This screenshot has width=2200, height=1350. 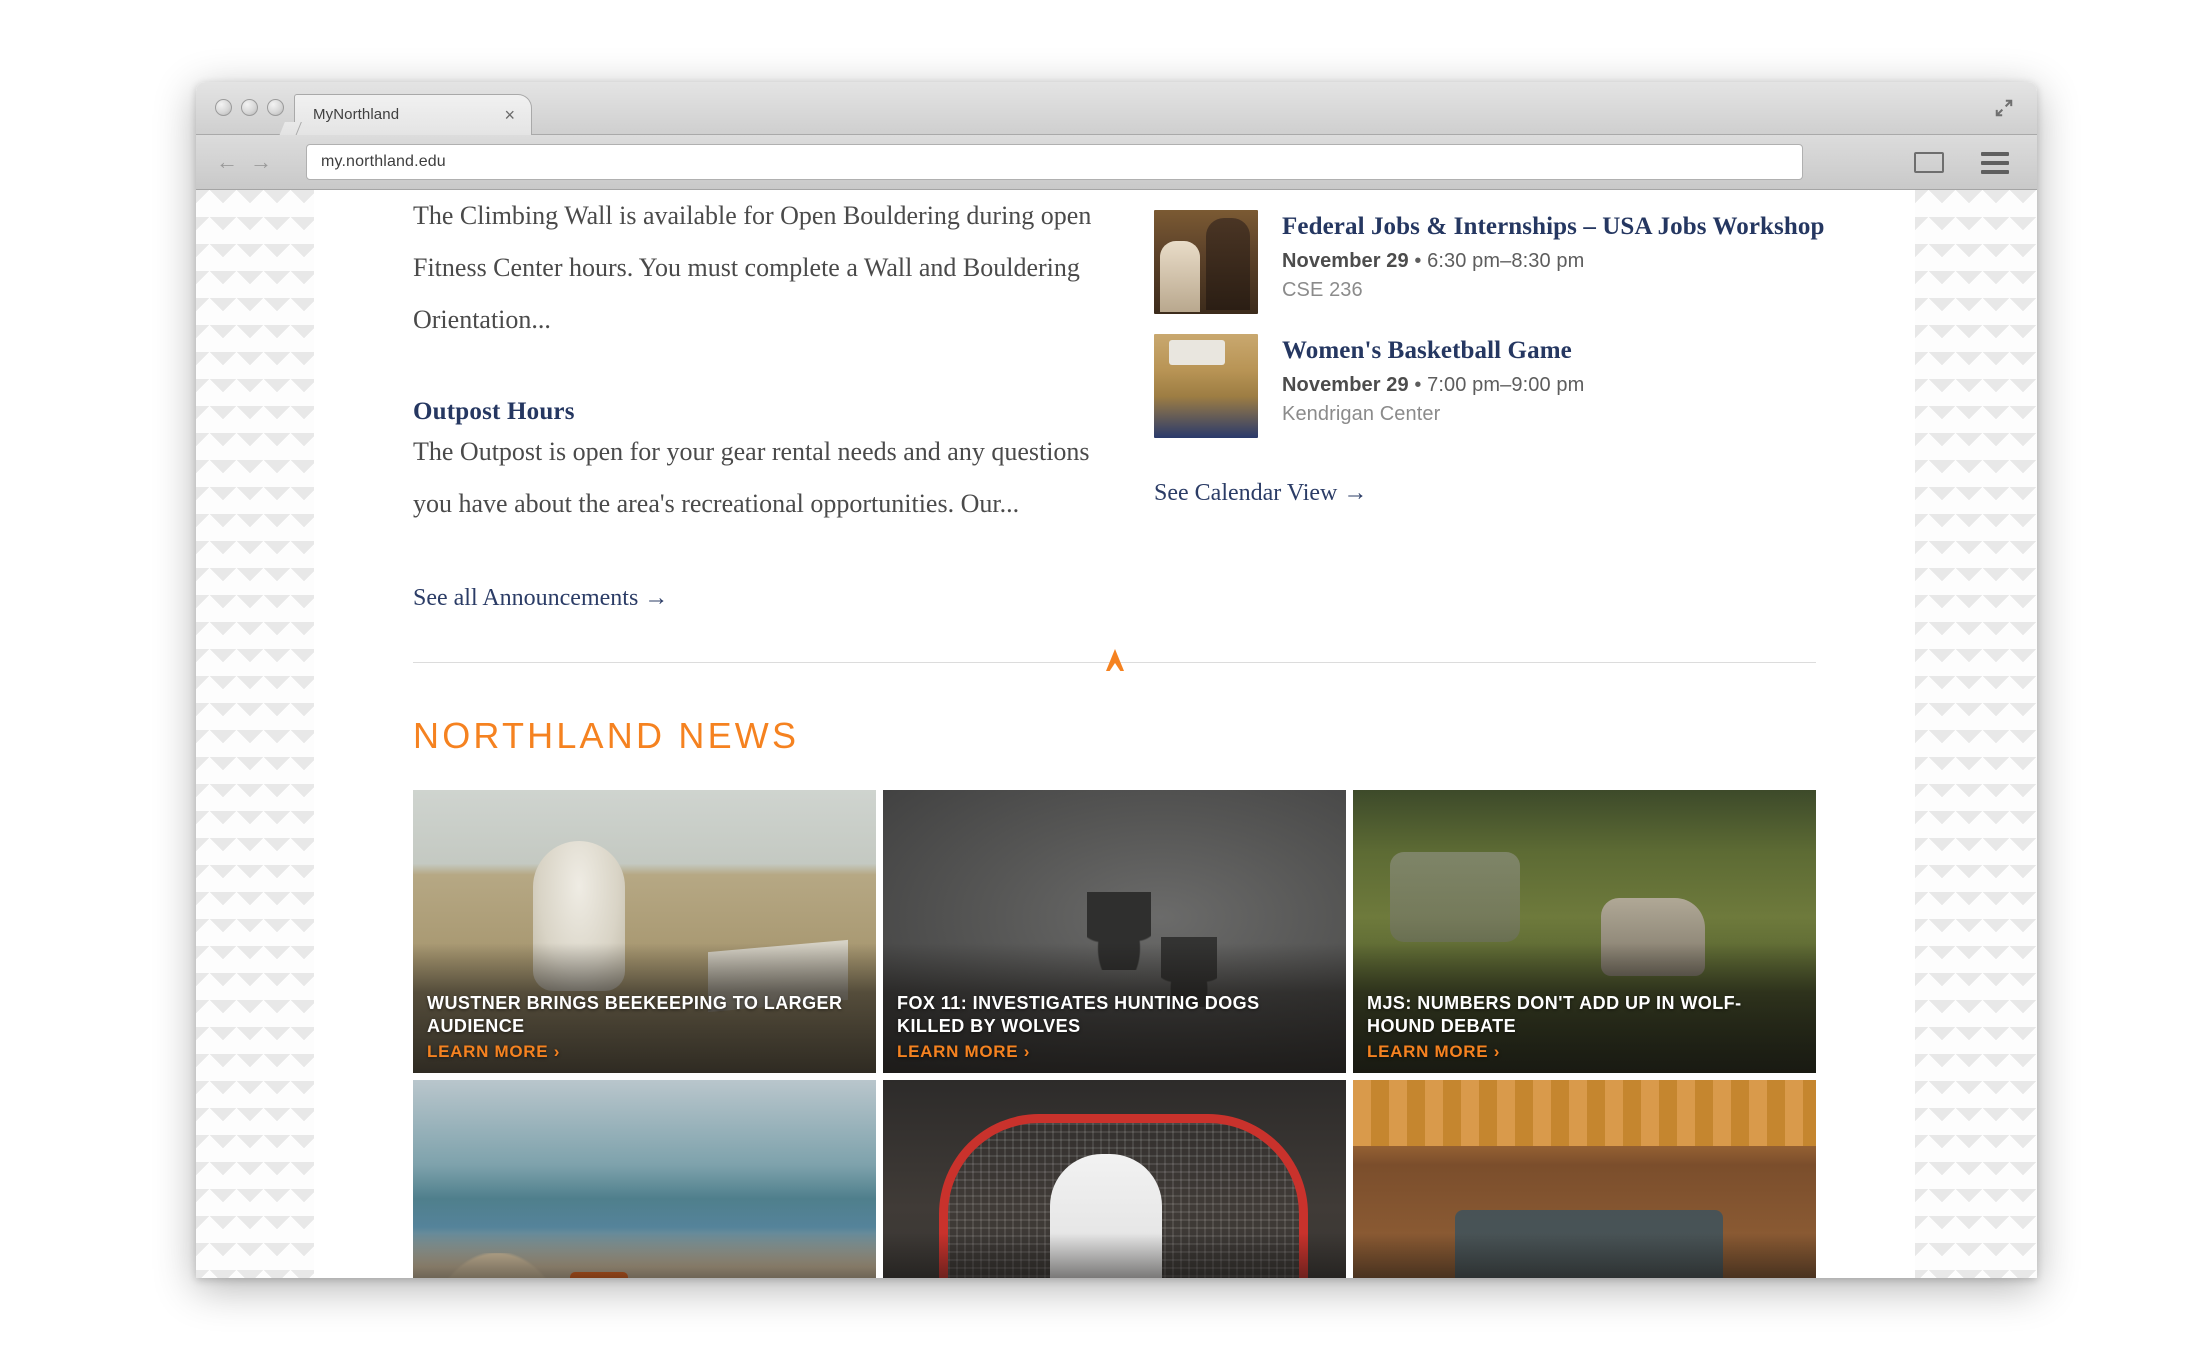 What do you see at coordinates (1361, 414) in the screenshot?
I see `event-location: Kendrigan Center` at bounding box center [1361, 414].